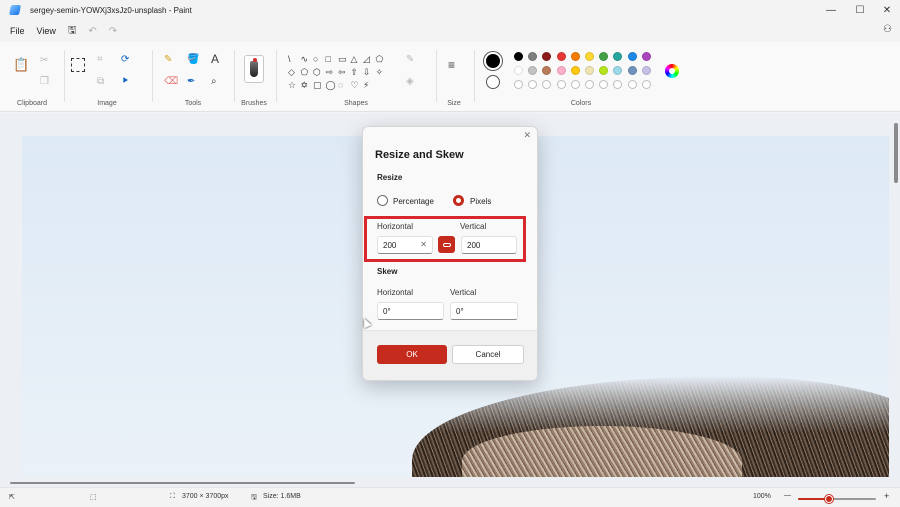 Image resolution: width=900 pixels, height=507 pixels. Describe the element at coordinates (340, 85) in the screenshot. I see `shape-option-icon: ◌` at that location.